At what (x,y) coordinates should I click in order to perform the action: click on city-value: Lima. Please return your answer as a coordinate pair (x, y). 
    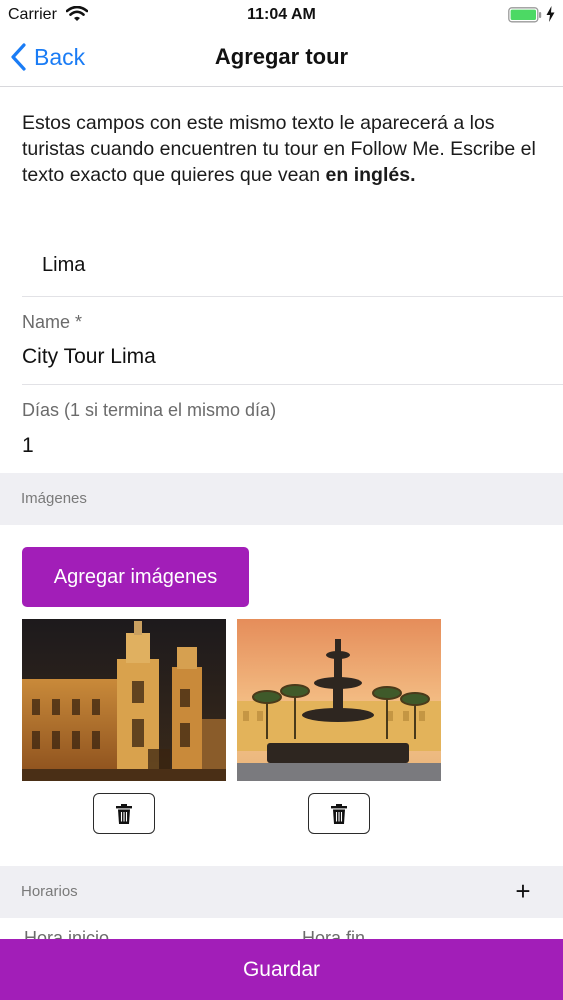
    Looking at the image, I should click on (63, 265).